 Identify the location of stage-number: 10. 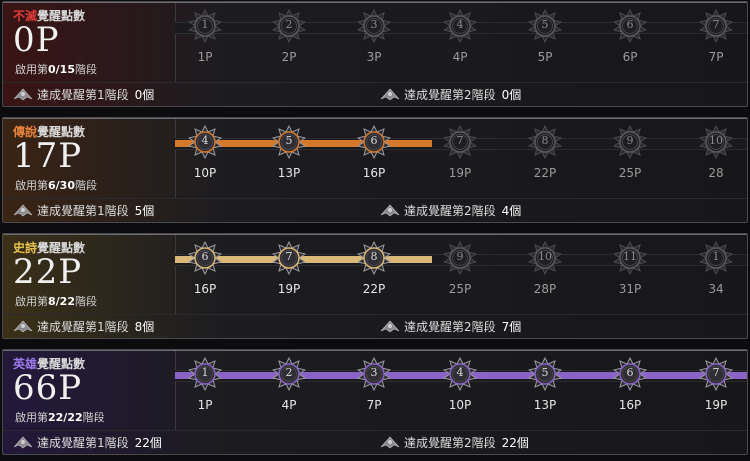
(545, 256).